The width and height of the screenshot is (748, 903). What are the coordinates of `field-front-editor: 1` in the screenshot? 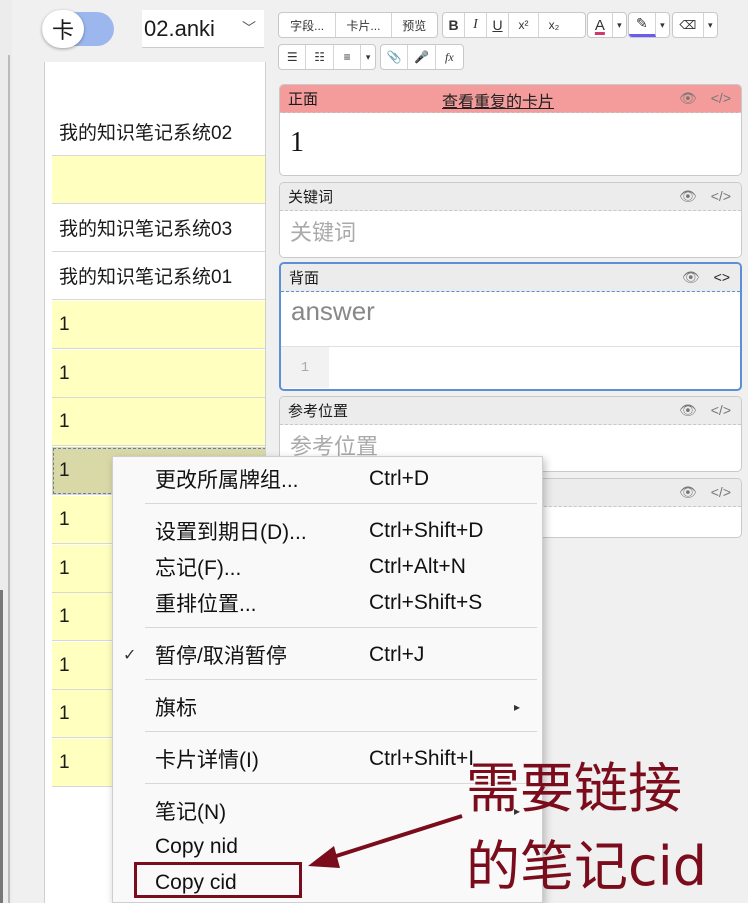 It's located at (510, 138).